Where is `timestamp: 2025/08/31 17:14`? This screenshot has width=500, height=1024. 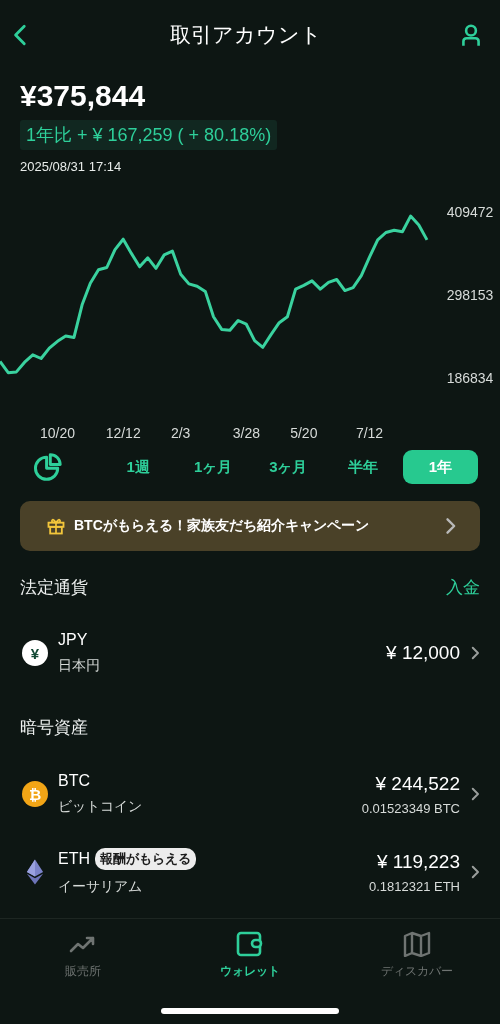
timestamp: 2025/08/31 17:14 is located at coordinates (71, 166).